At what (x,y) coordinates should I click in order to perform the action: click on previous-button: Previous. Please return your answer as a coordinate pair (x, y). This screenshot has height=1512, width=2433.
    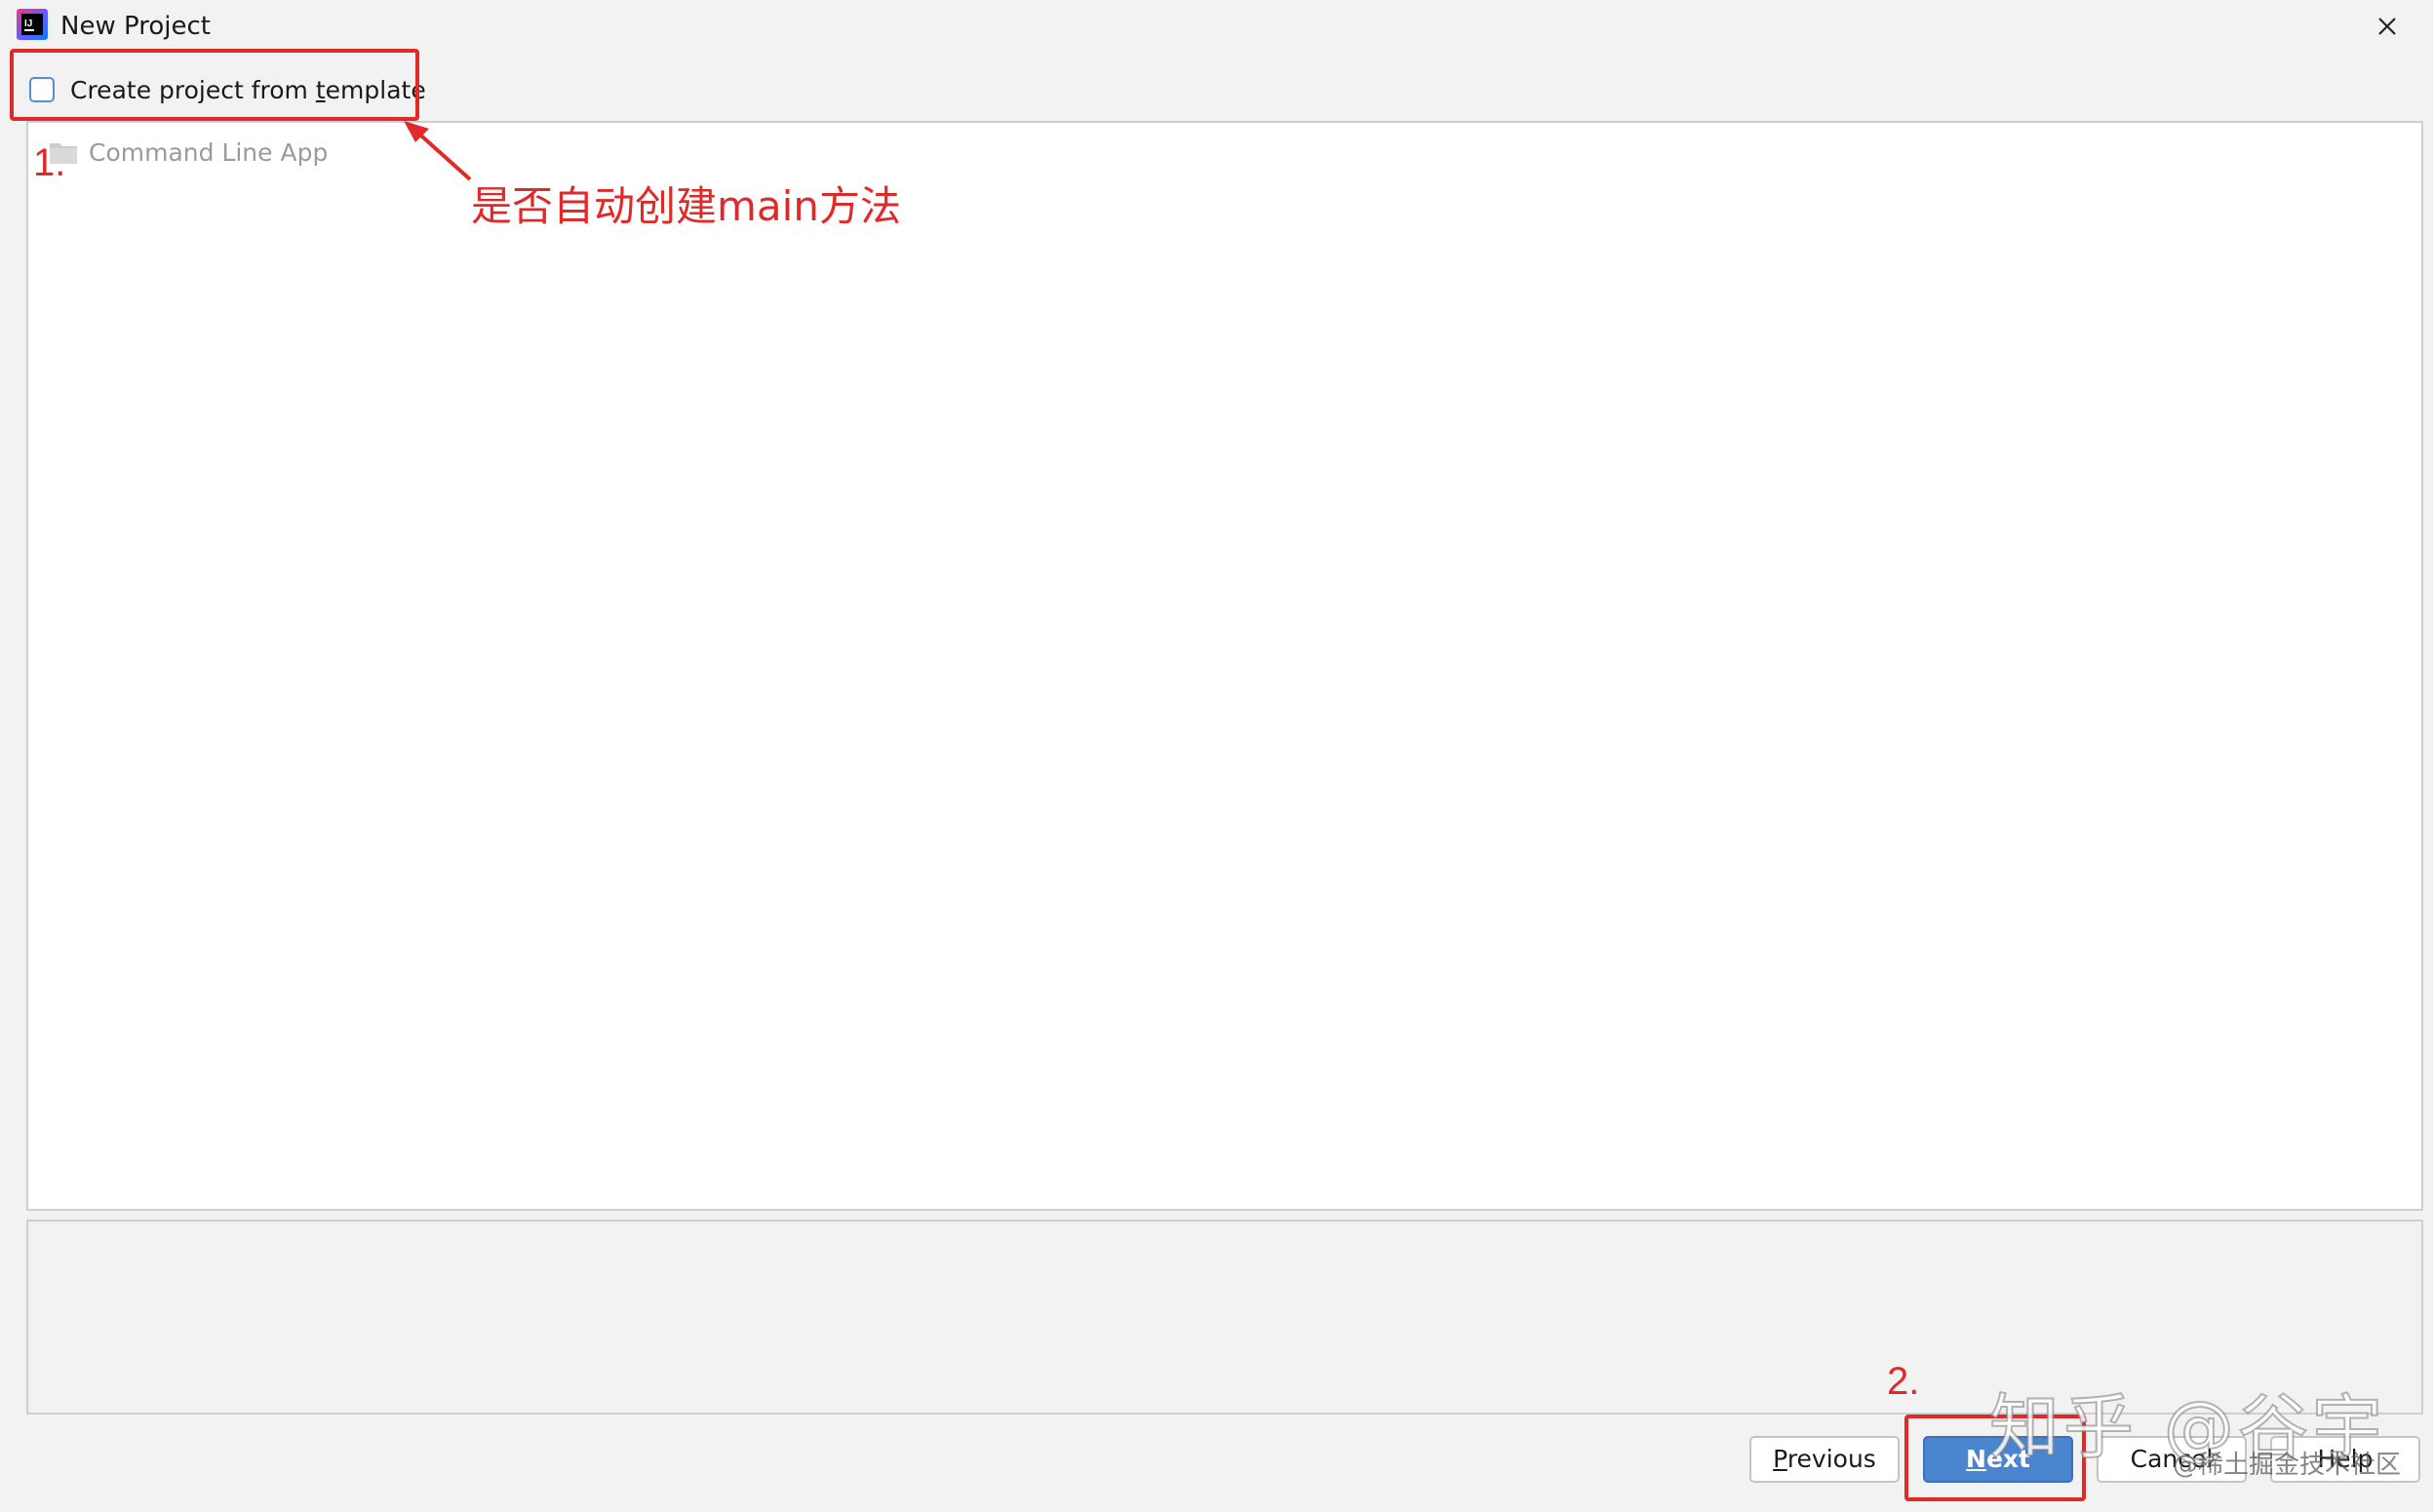
    Looking at the image, I should click on (1824, 1459).